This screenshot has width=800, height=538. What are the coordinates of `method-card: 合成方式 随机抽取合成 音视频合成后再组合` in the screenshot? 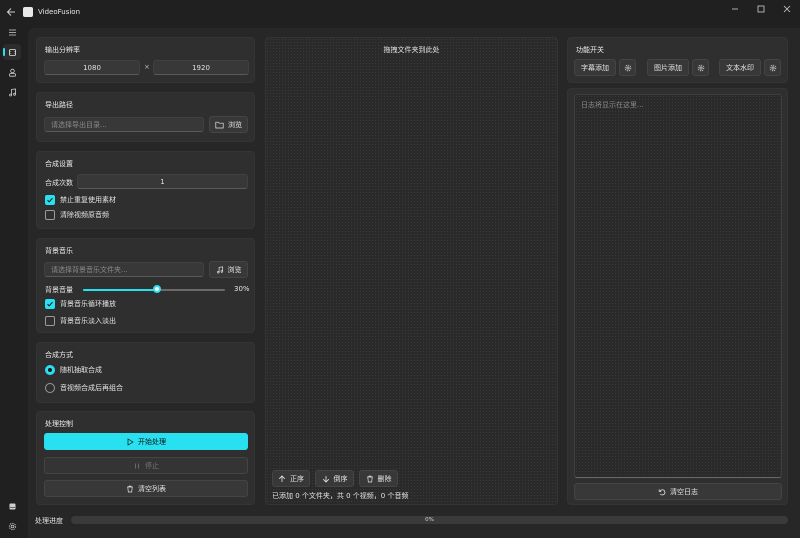 It's located at (145, 372).